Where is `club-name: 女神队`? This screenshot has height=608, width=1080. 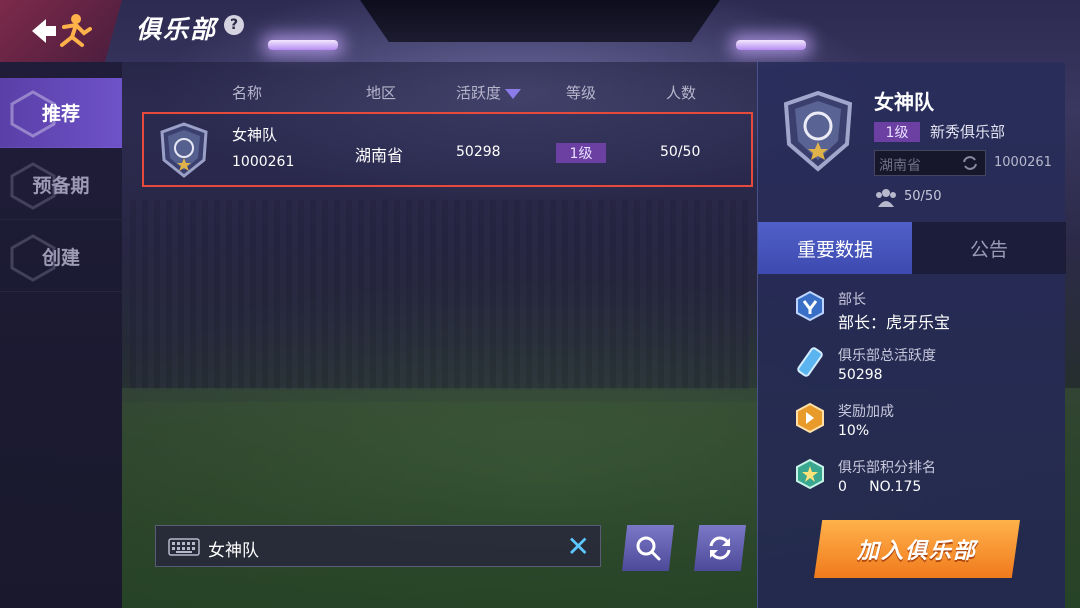 club-name: 女神队 is located at coordinates (255, 135).